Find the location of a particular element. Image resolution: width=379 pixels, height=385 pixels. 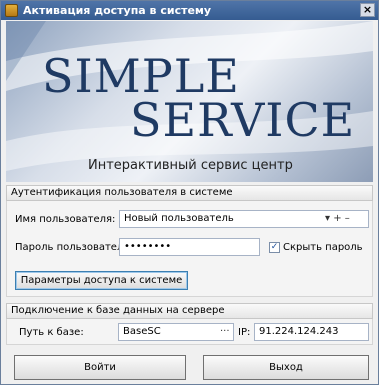

path-value: BaseSC is located at coordinates (142, 331).